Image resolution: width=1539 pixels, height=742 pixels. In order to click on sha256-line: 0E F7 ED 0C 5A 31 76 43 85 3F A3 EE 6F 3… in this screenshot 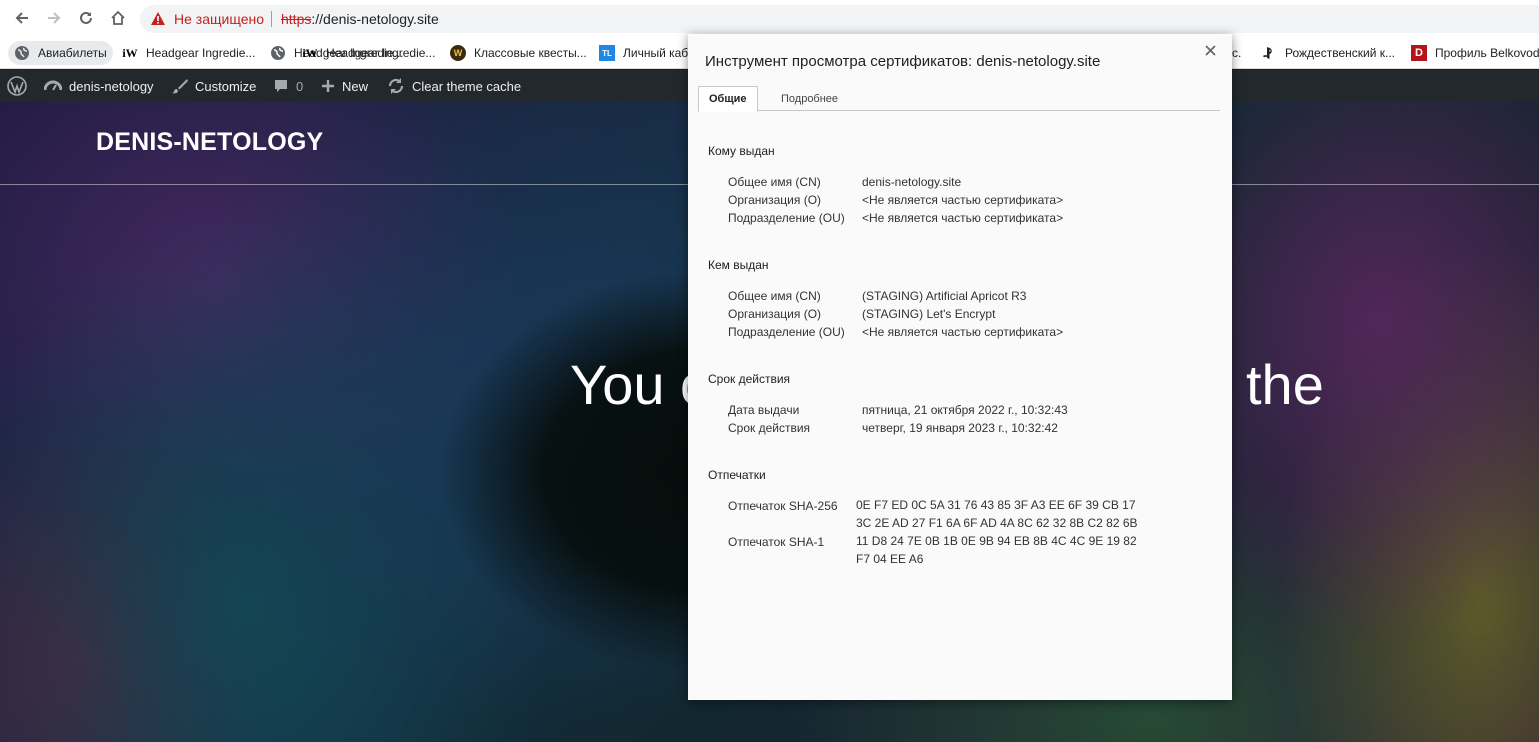, I will do `click(996, 505)`.